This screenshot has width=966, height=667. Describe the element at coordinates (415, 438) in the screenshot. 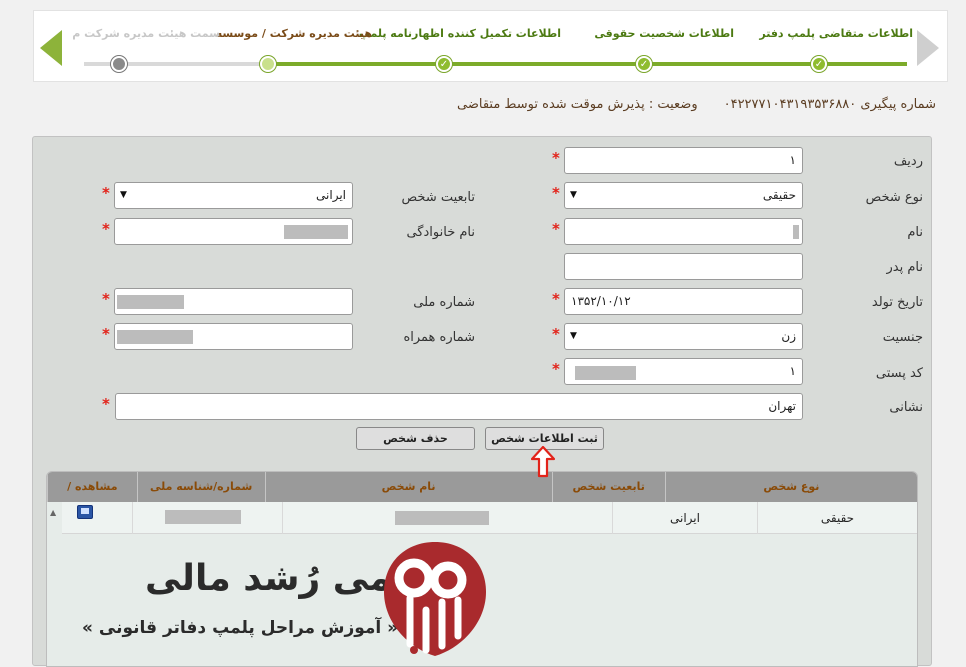

I see `delete-person-button: حذف شخص` at that location.